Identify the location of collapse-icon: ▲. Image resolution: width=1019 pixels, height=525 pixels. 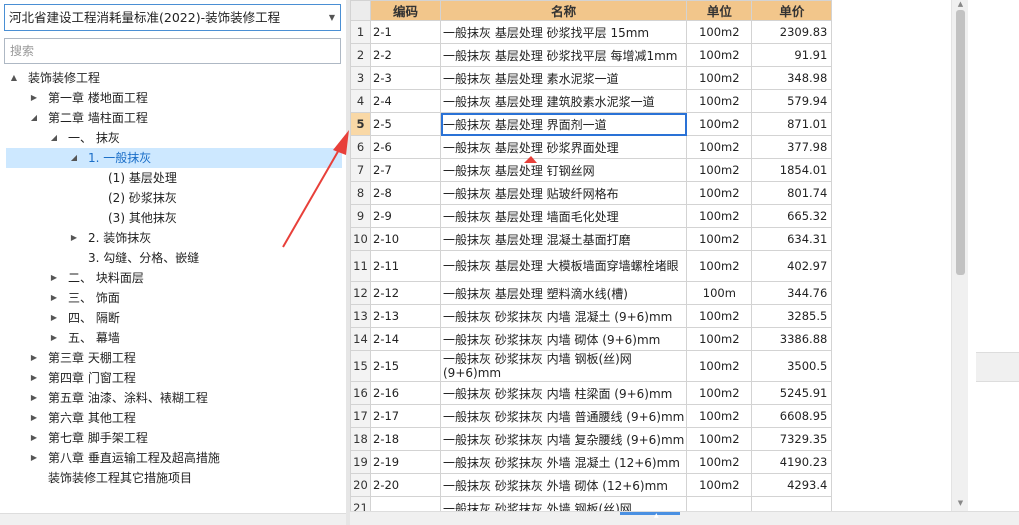
(14, 78).